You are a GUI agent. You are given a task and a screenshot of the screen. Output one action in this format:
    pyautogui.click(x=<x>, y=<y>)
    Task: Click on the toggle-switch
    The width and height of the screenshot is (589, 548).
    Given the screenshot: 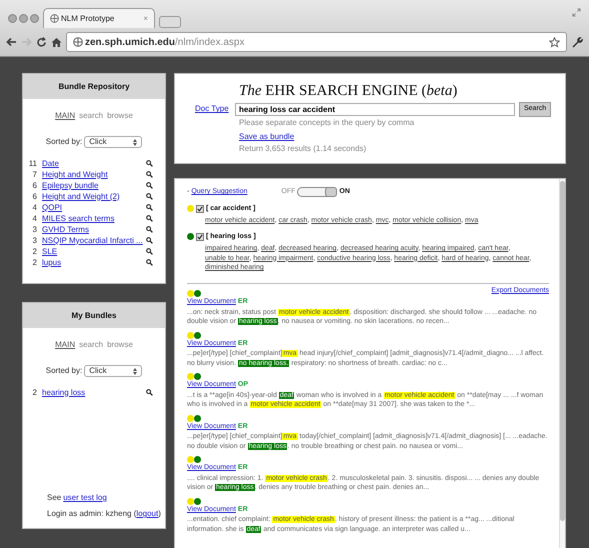 What is the action you would take?
    pyautogui.click(x=317, y=192)
    